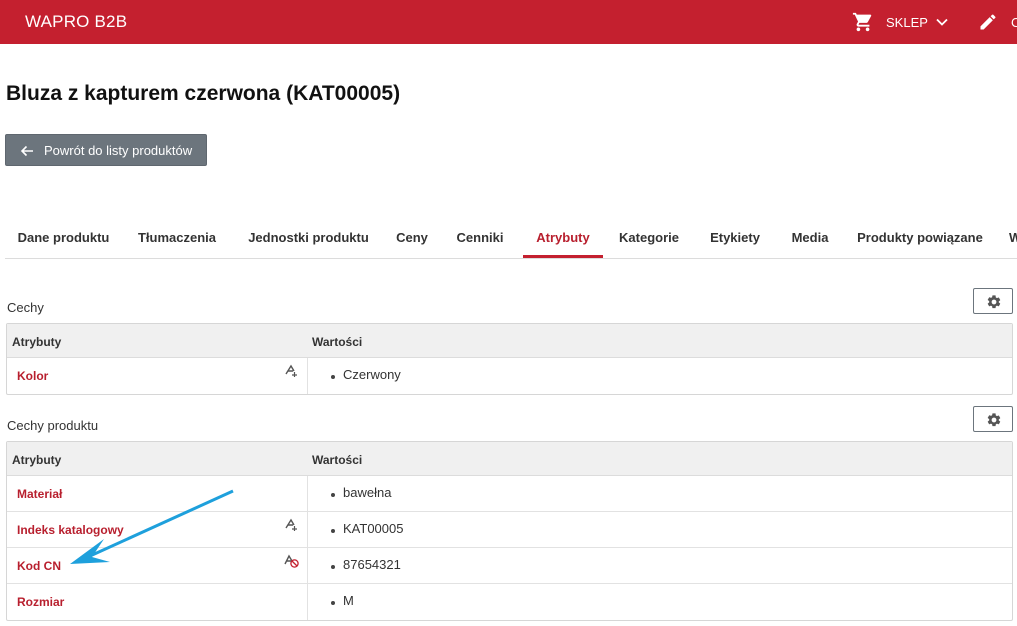  Describe the element at coordinates (649, 236) in the screenshot. I see `tab-kategorie: Kategorie` at that location.